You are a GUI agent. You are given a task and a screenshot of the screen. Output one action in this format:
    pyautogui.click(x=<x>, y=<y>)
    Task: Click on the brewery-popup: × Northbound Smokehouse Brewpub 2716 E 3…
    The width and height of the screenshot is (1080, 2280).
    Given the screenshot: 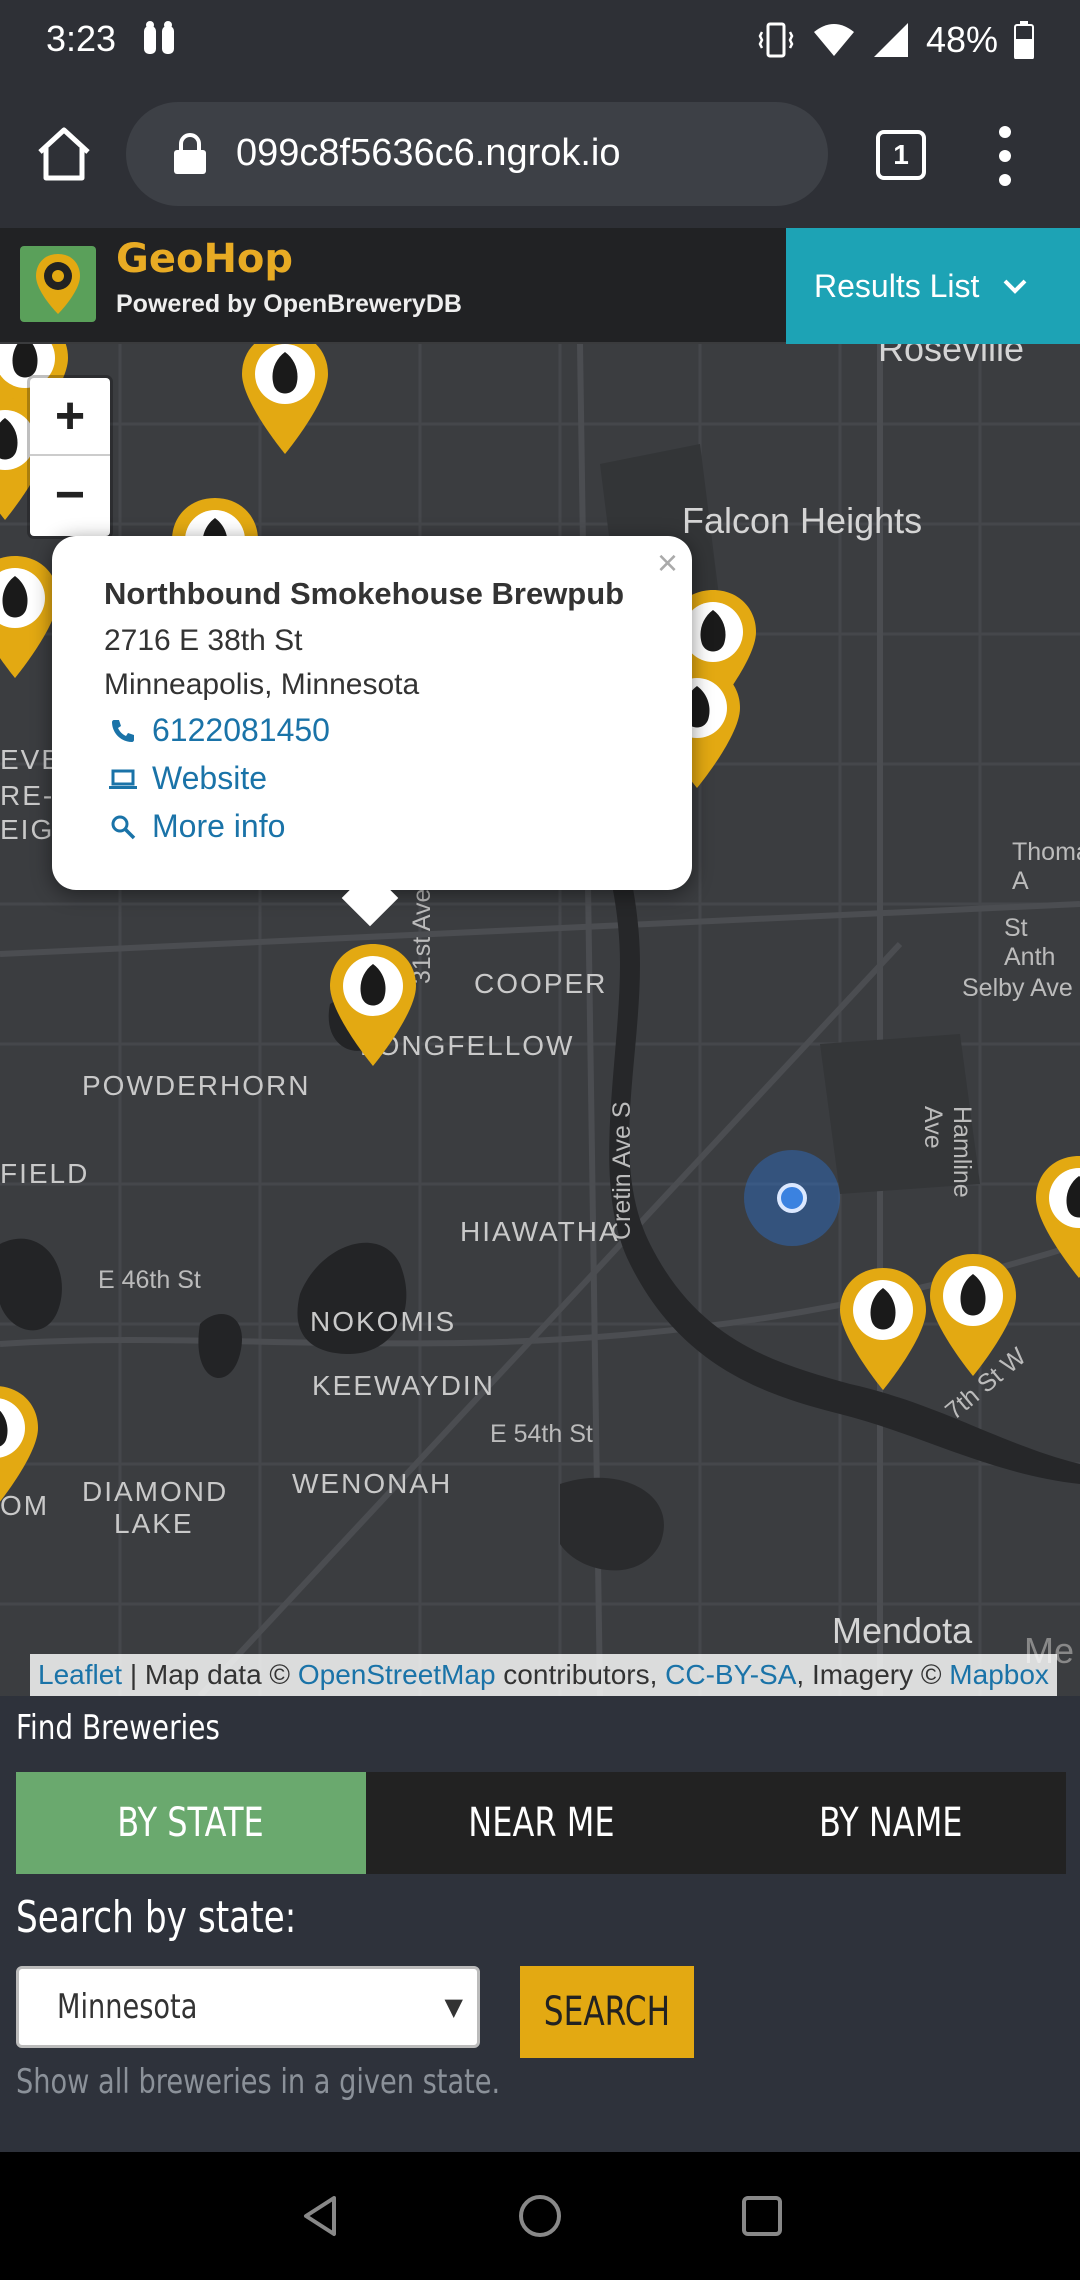 What is the action you would take?
    pyautogui.click(x=372, y=713)
    